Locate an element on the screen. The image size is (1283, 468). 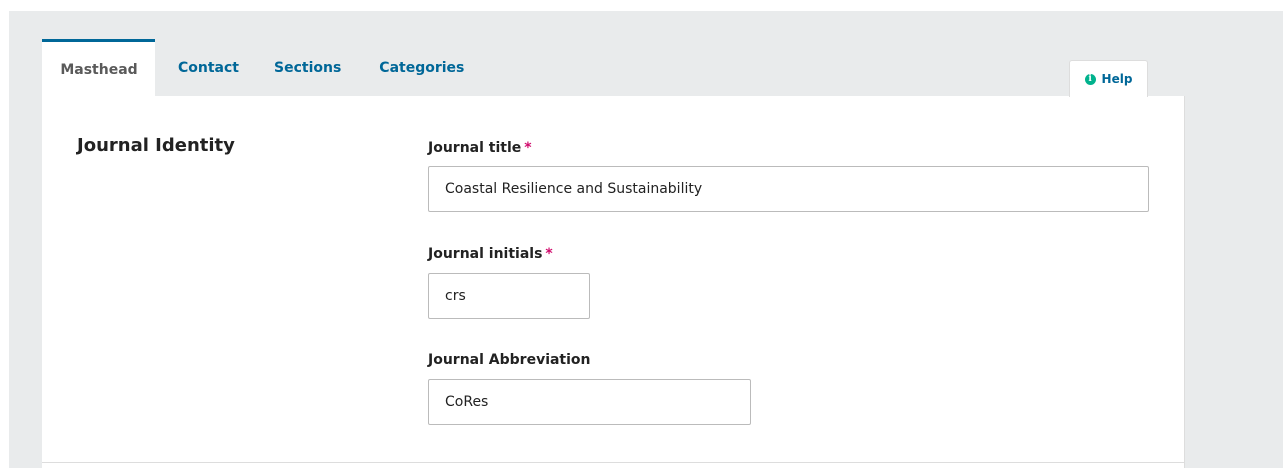
section-title: Journal Identity is located at coordinates (156, 145).